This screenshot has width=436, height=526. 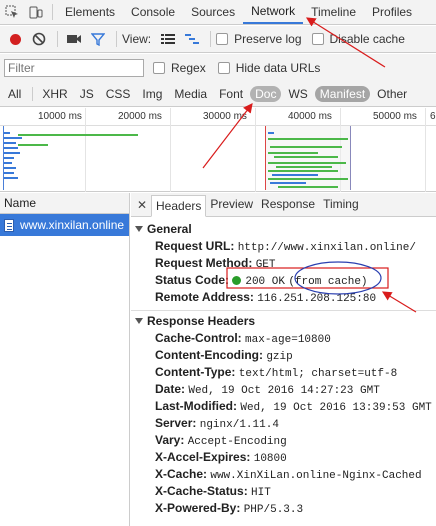 I want to click on header-value: HIT, so click(x=261, y=493).